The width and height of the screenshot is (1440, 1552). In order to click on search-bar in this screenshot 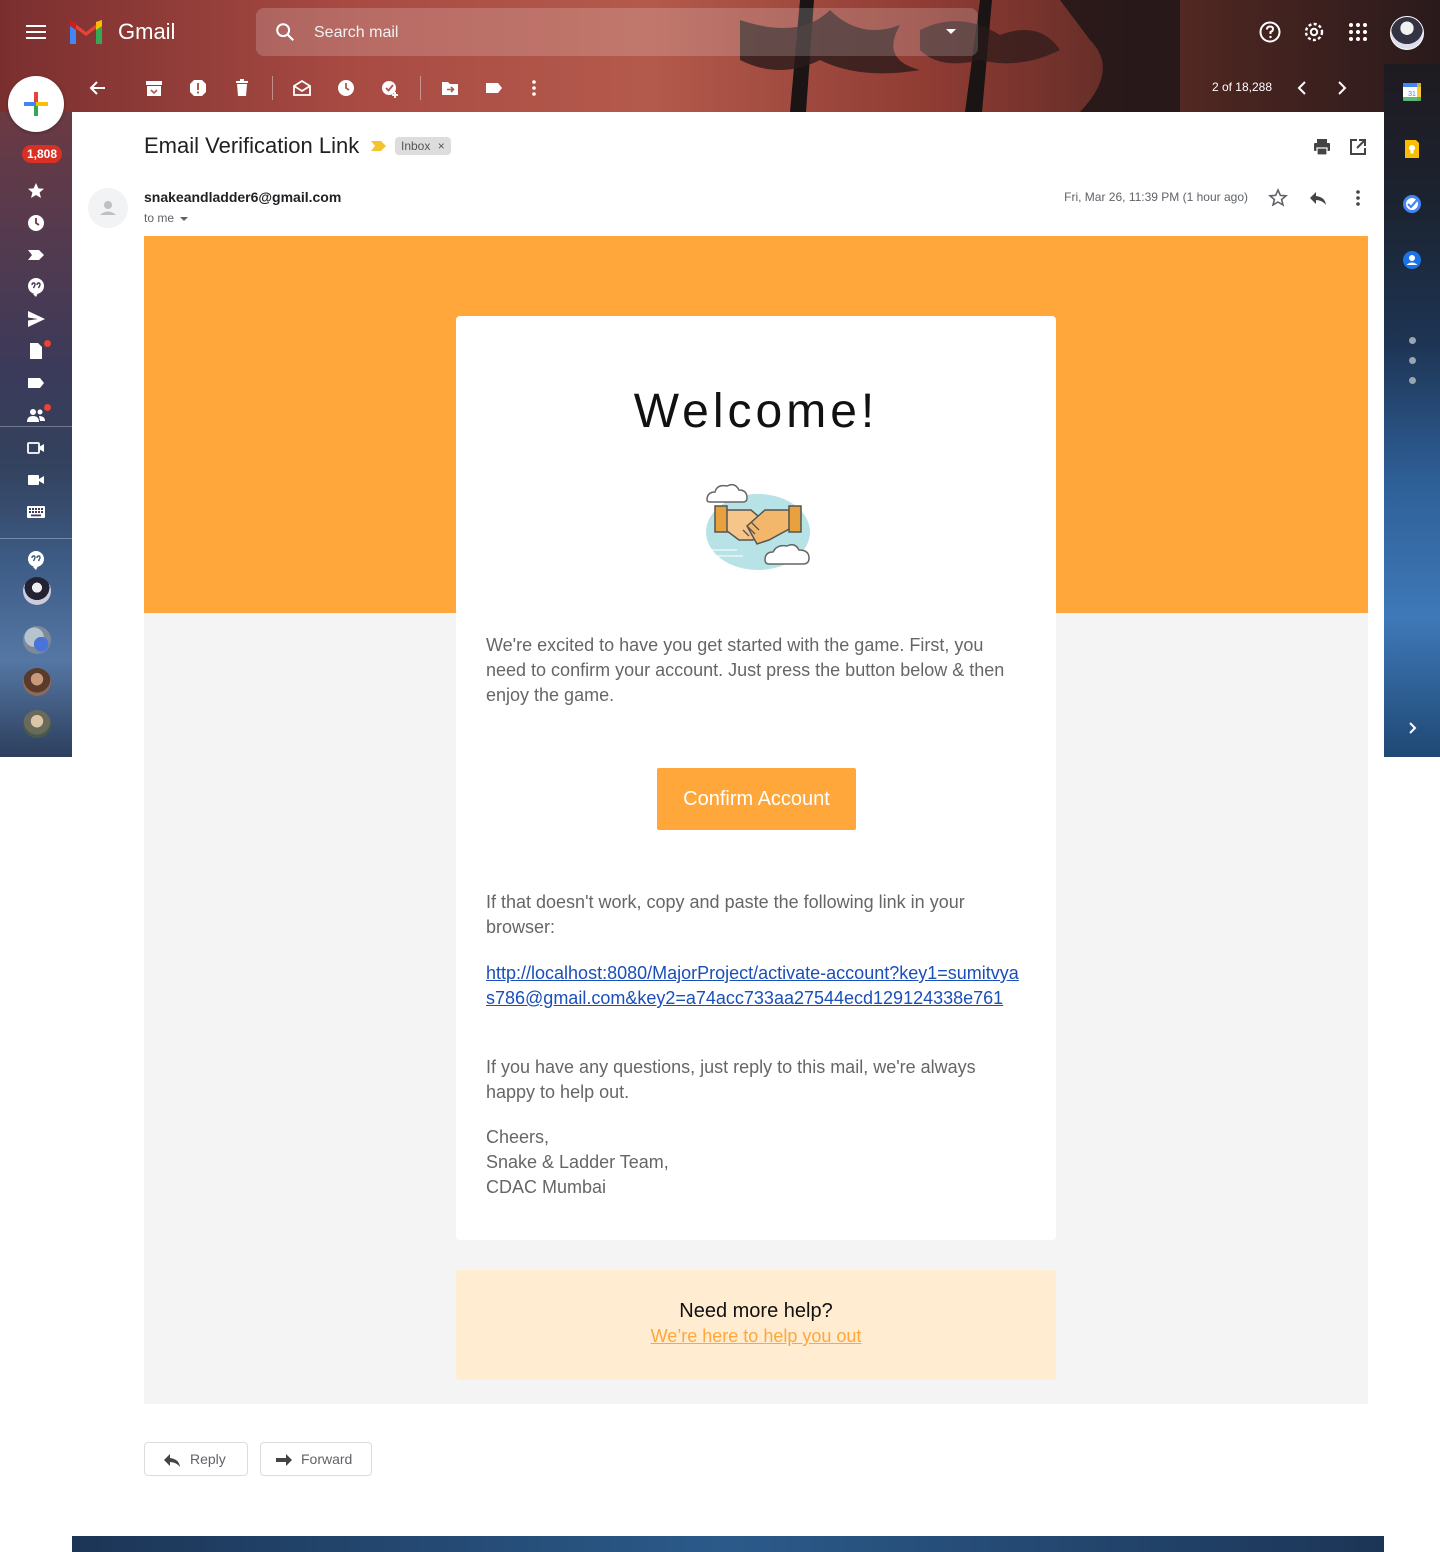, I will do `click(617, 32)`.